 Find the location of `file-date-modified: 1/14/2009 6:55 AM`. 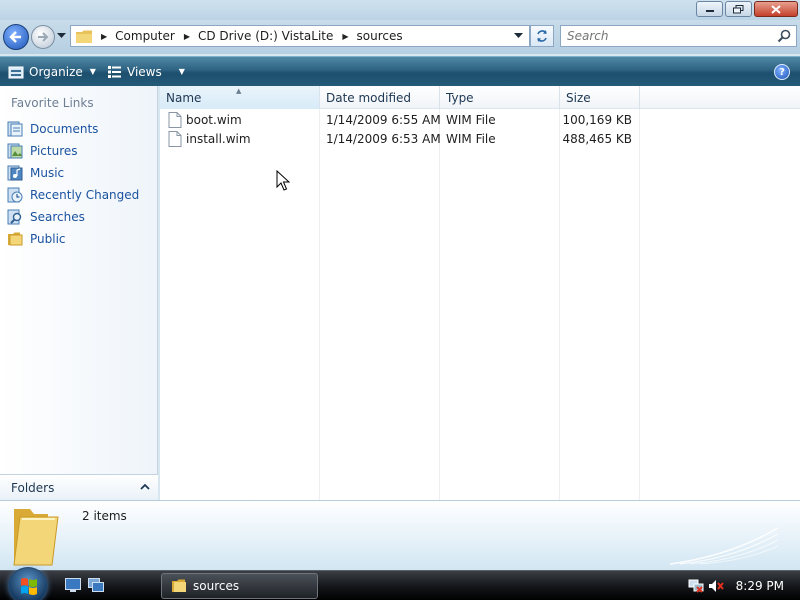

file-date-modified: 1/14/2009 6:55 AM is located at coordinates (383, 119).